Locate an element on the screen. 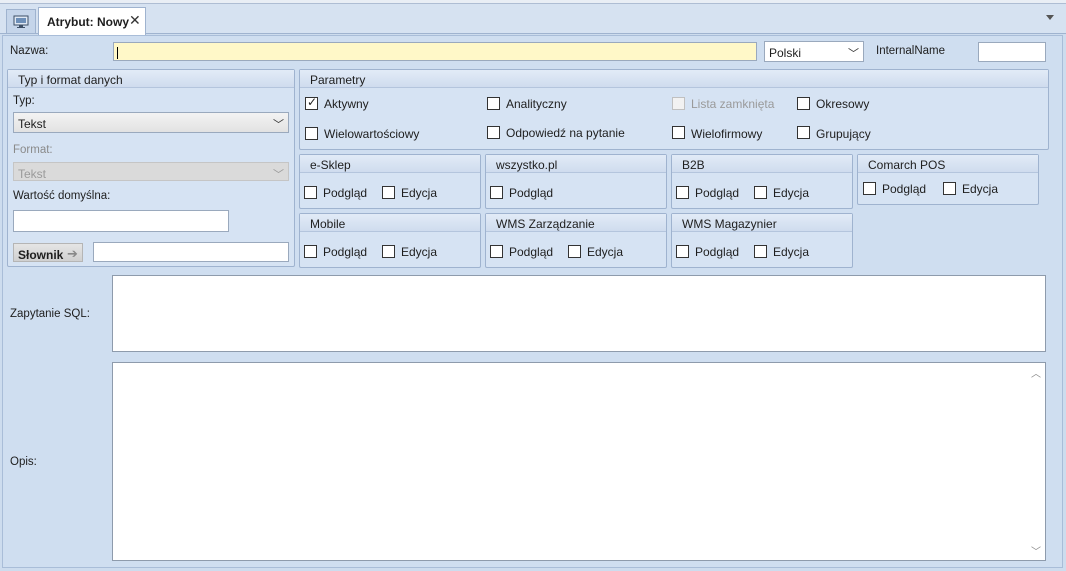  wms-zarz-podglad-checkbox is located at coordinates (496, 251).